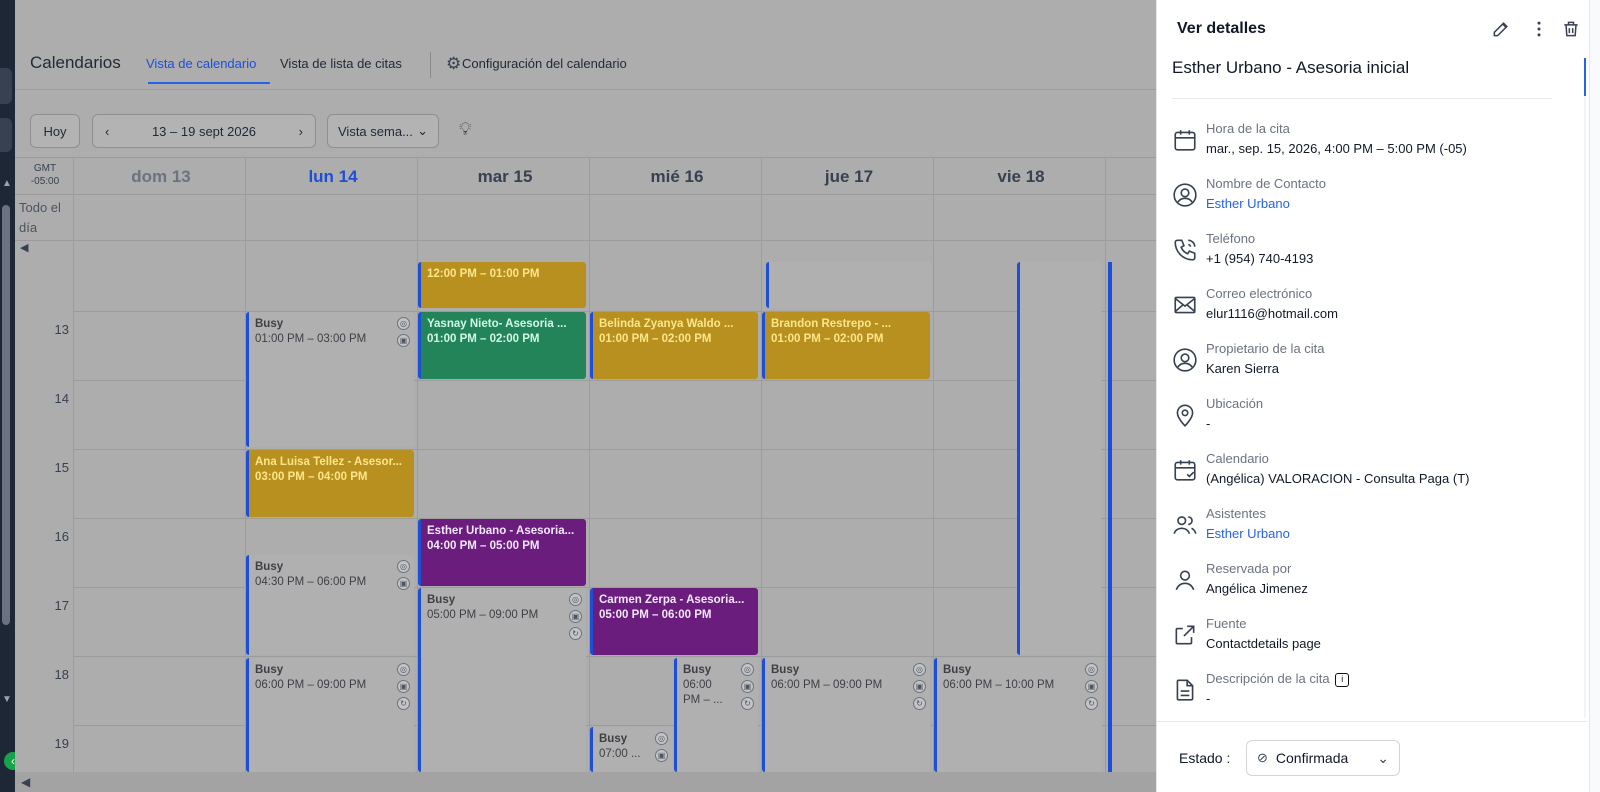 Image resolution: width=1600 pixels, height=792 pixels. I want to click on field-value: elur1116@hotmail.com, so click(1272, 313).